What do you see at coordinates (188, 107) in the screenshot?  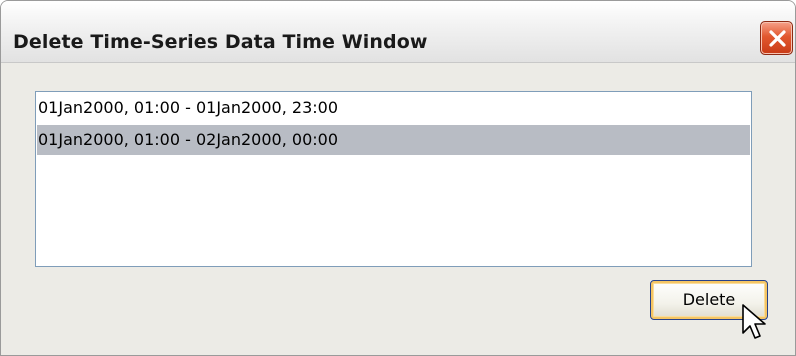 I see `list-item-label: 01Jan2000, 01:00 - 01Jan2000, 23:00` at bounding box center [188, 107].